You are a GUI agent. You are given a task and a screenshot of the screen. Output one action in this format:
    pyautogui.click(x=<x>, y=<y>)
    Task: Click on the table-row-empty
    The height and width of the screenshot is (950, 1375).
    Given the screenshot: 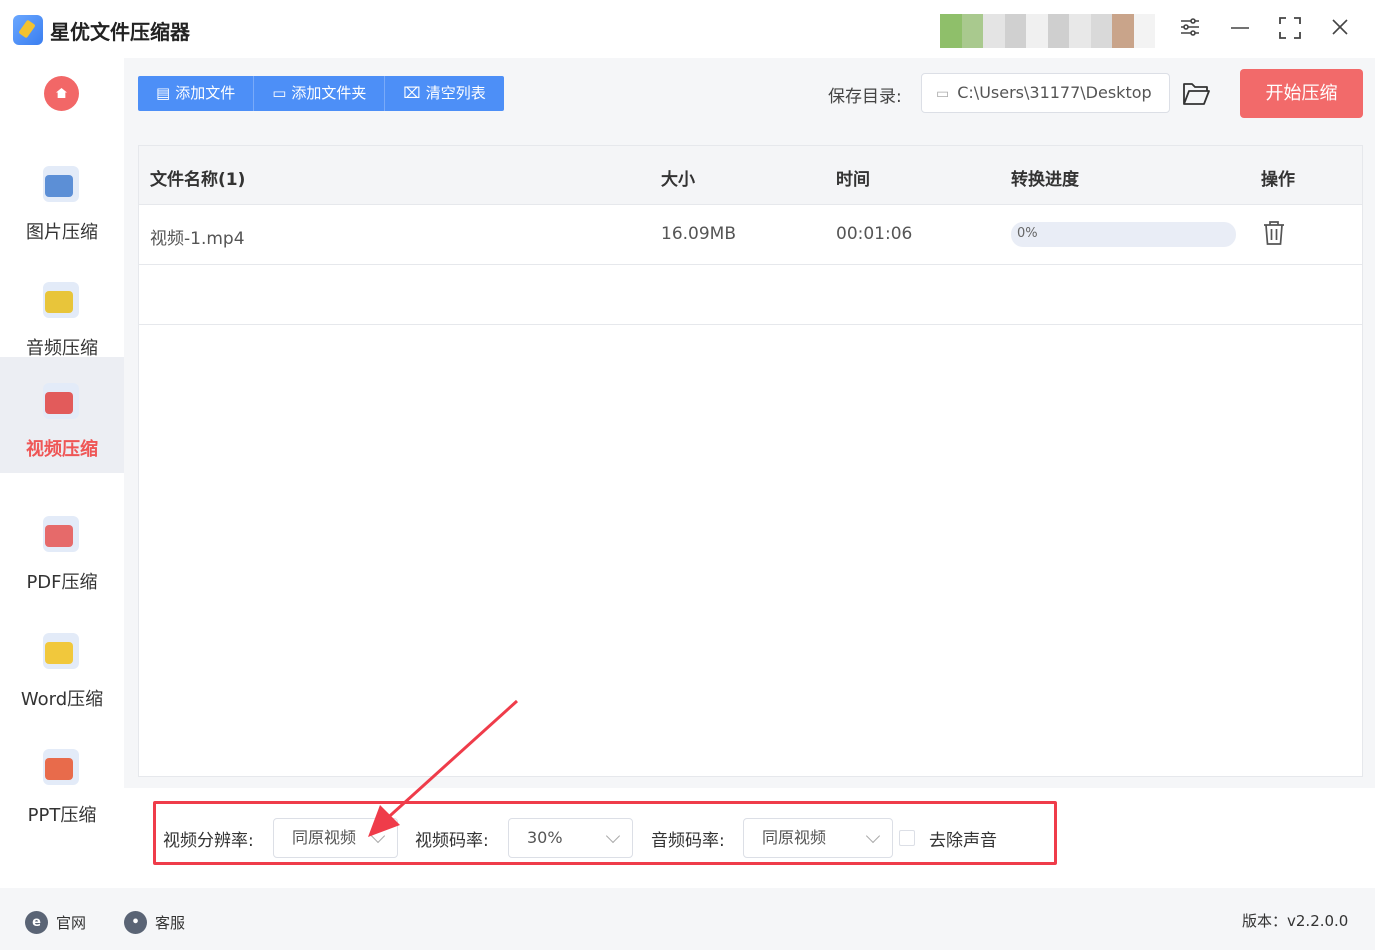 What is the action you would take?
    pyautogui.click(x=750, y=295)
    